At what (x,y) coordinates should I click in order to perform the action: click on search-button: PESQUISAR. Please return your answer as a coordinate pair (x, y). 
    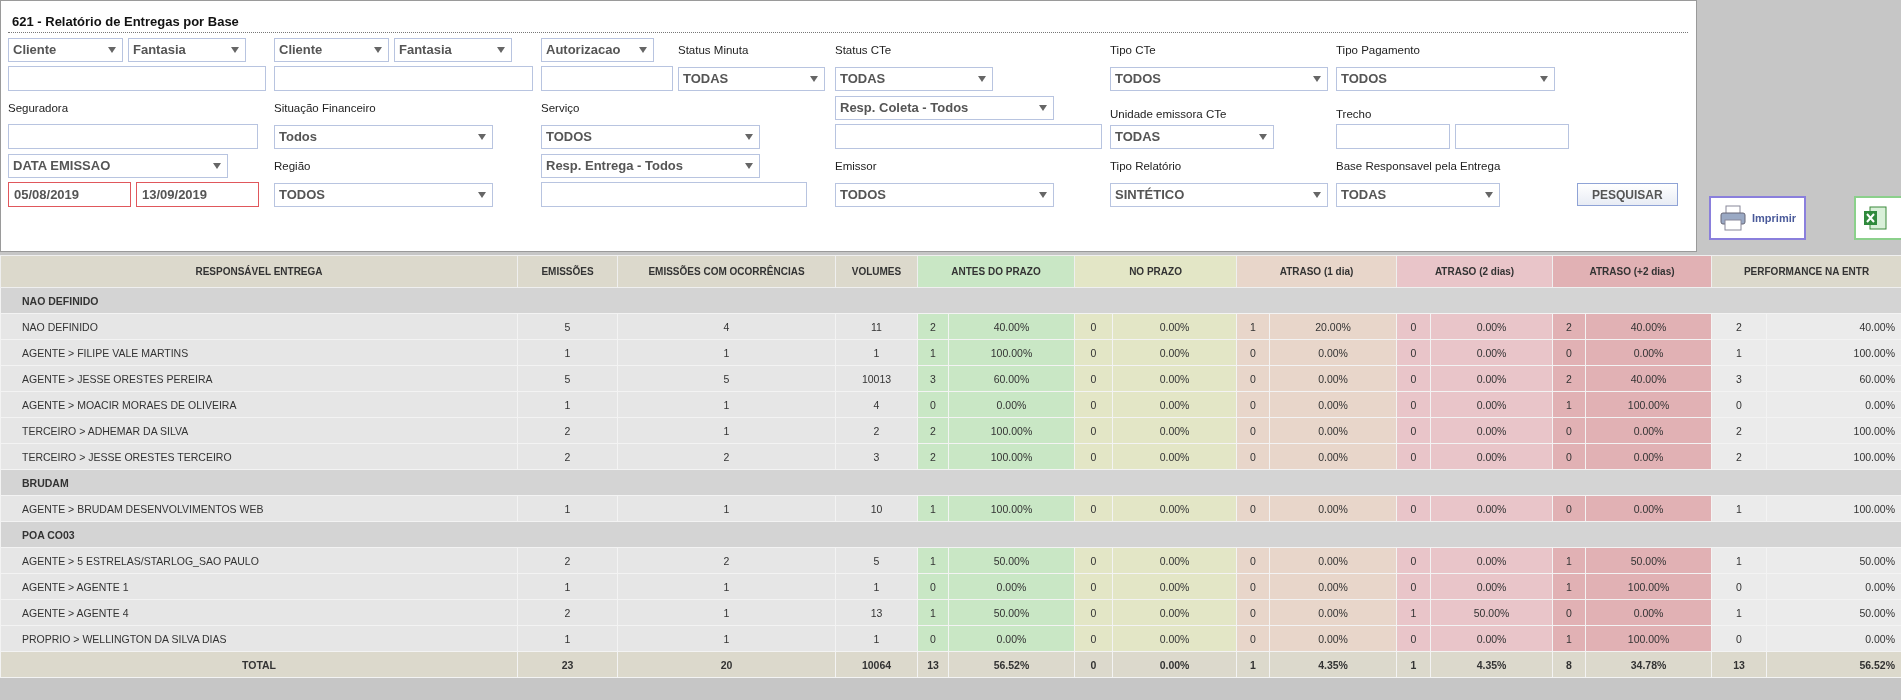
    Looking at the image, I should click on (1627, 194).